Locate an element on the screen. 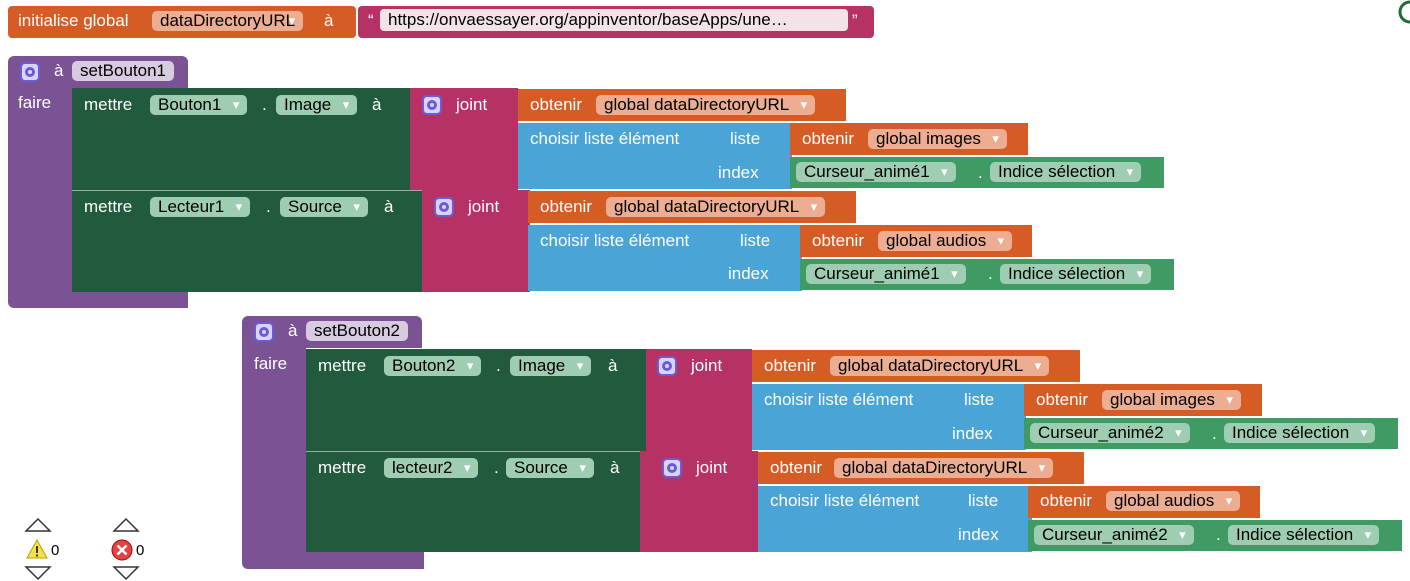 The width and height of the screenshot is (1410, 581). warnings-down-arrow-icon is located at coordinates (38, 573).